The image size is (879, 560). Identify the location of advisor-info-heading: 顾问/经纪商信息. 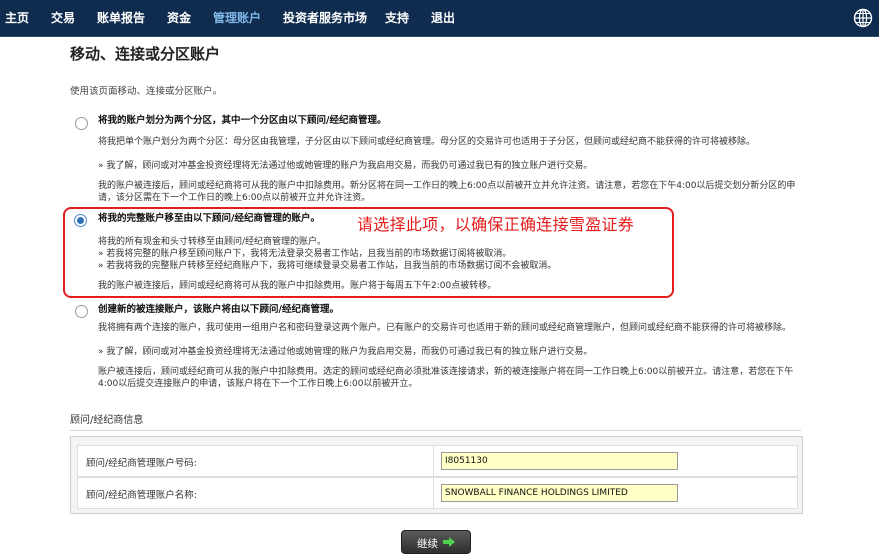
(107, 420).